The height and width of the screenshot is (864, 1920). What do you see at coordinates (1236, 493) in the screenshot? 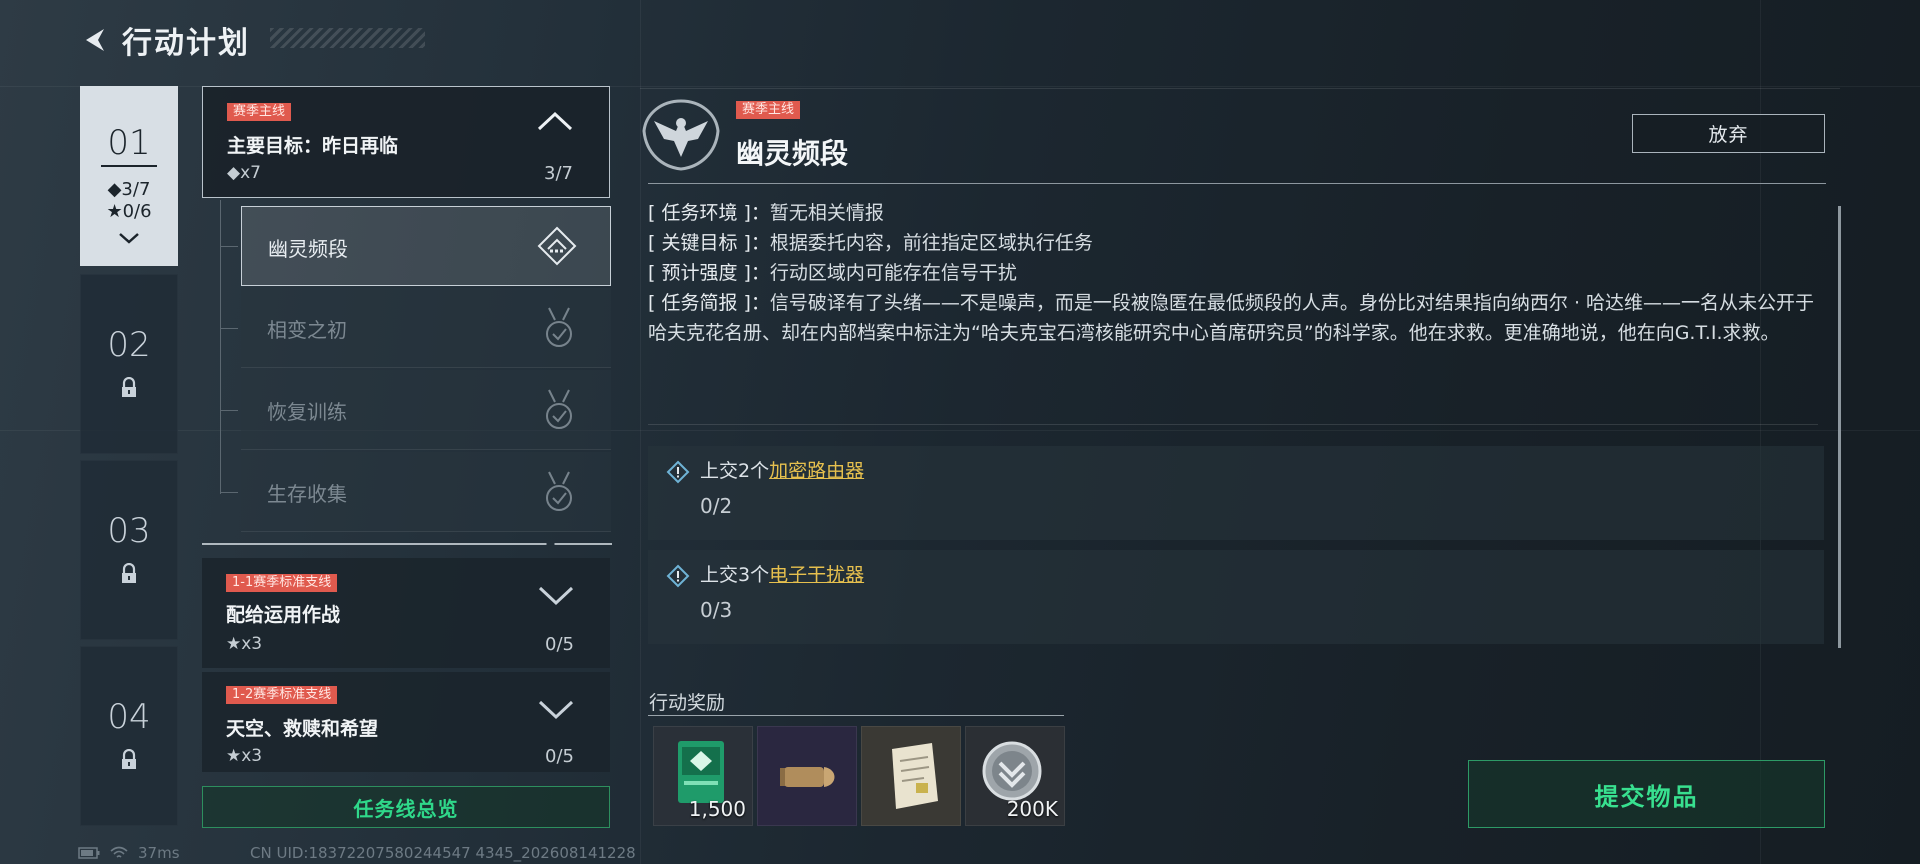
I see `objective-row: 上交2个加密路由器 0/2` at bounding box center [1236, 493].